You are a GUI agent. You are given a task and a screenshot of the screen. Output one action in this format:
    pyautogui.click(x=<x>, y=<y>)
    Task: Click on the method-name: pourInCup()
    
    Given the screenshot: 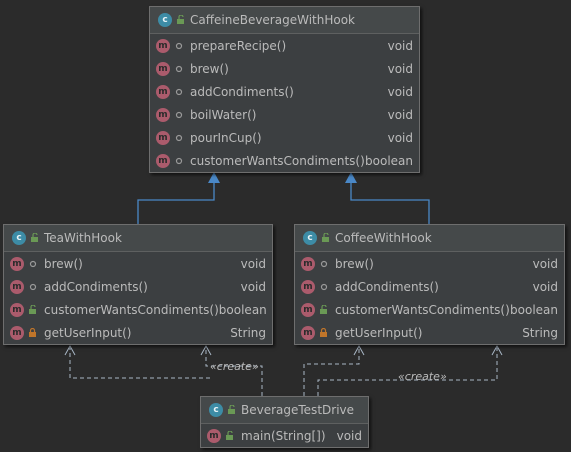 What is the action you would take?
    pyautogui.click(x=226, y=137)
    